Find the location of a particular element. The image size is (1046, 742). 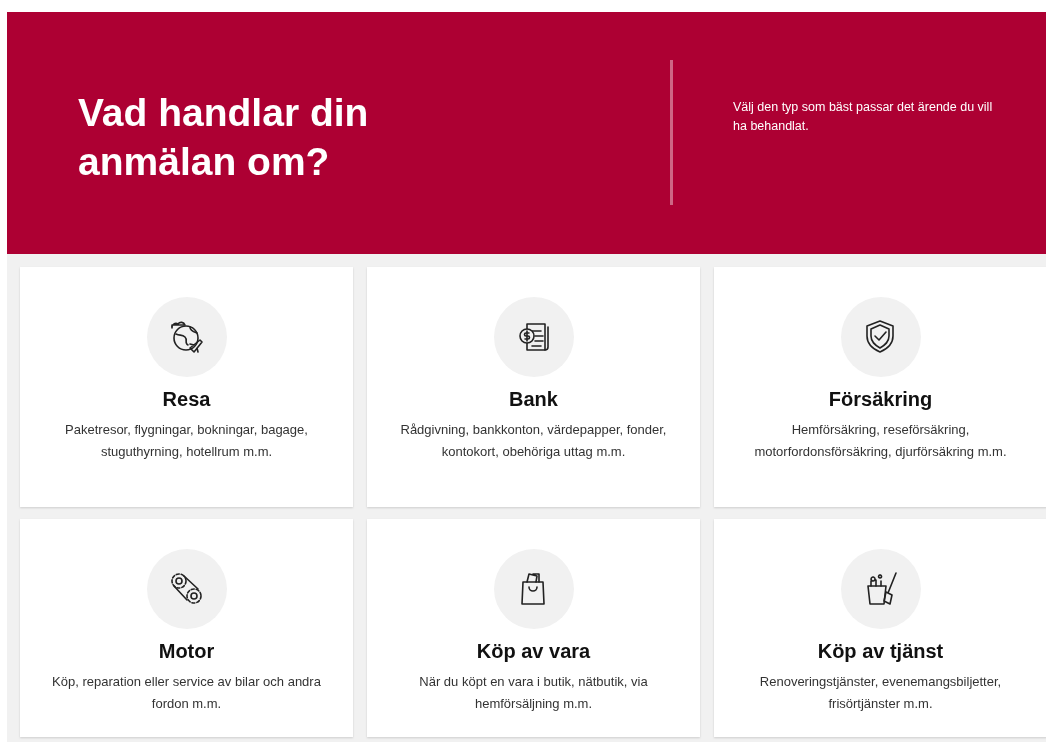

category-card: Försäkring Hemförsäkring, reseförsäkring, motorfordonsförsäkring, djurförsäkring m.m. is located at coordinates (880, 387).